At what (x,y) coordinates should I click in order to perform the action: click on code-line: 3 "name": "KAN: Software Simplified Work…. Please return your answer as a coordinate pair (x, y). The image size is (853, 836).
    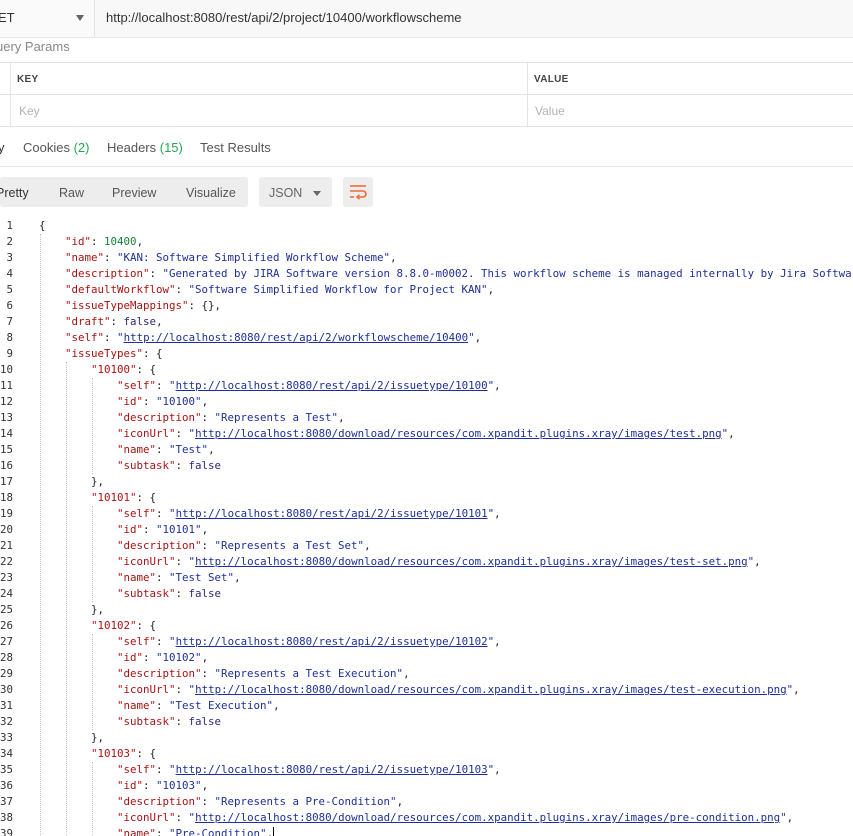
    Looking at the image, I should click on (426, 258).